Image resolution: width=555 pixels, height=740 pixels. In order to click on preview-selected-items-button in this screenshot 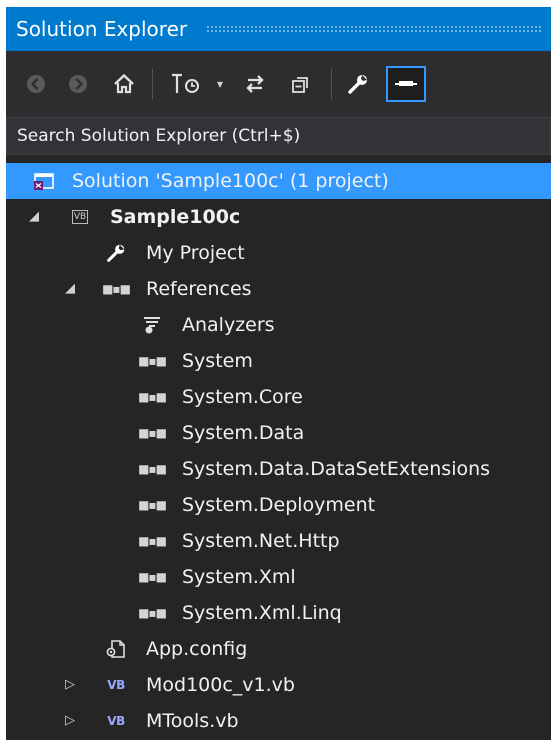, I will do `click(406, 84)`.